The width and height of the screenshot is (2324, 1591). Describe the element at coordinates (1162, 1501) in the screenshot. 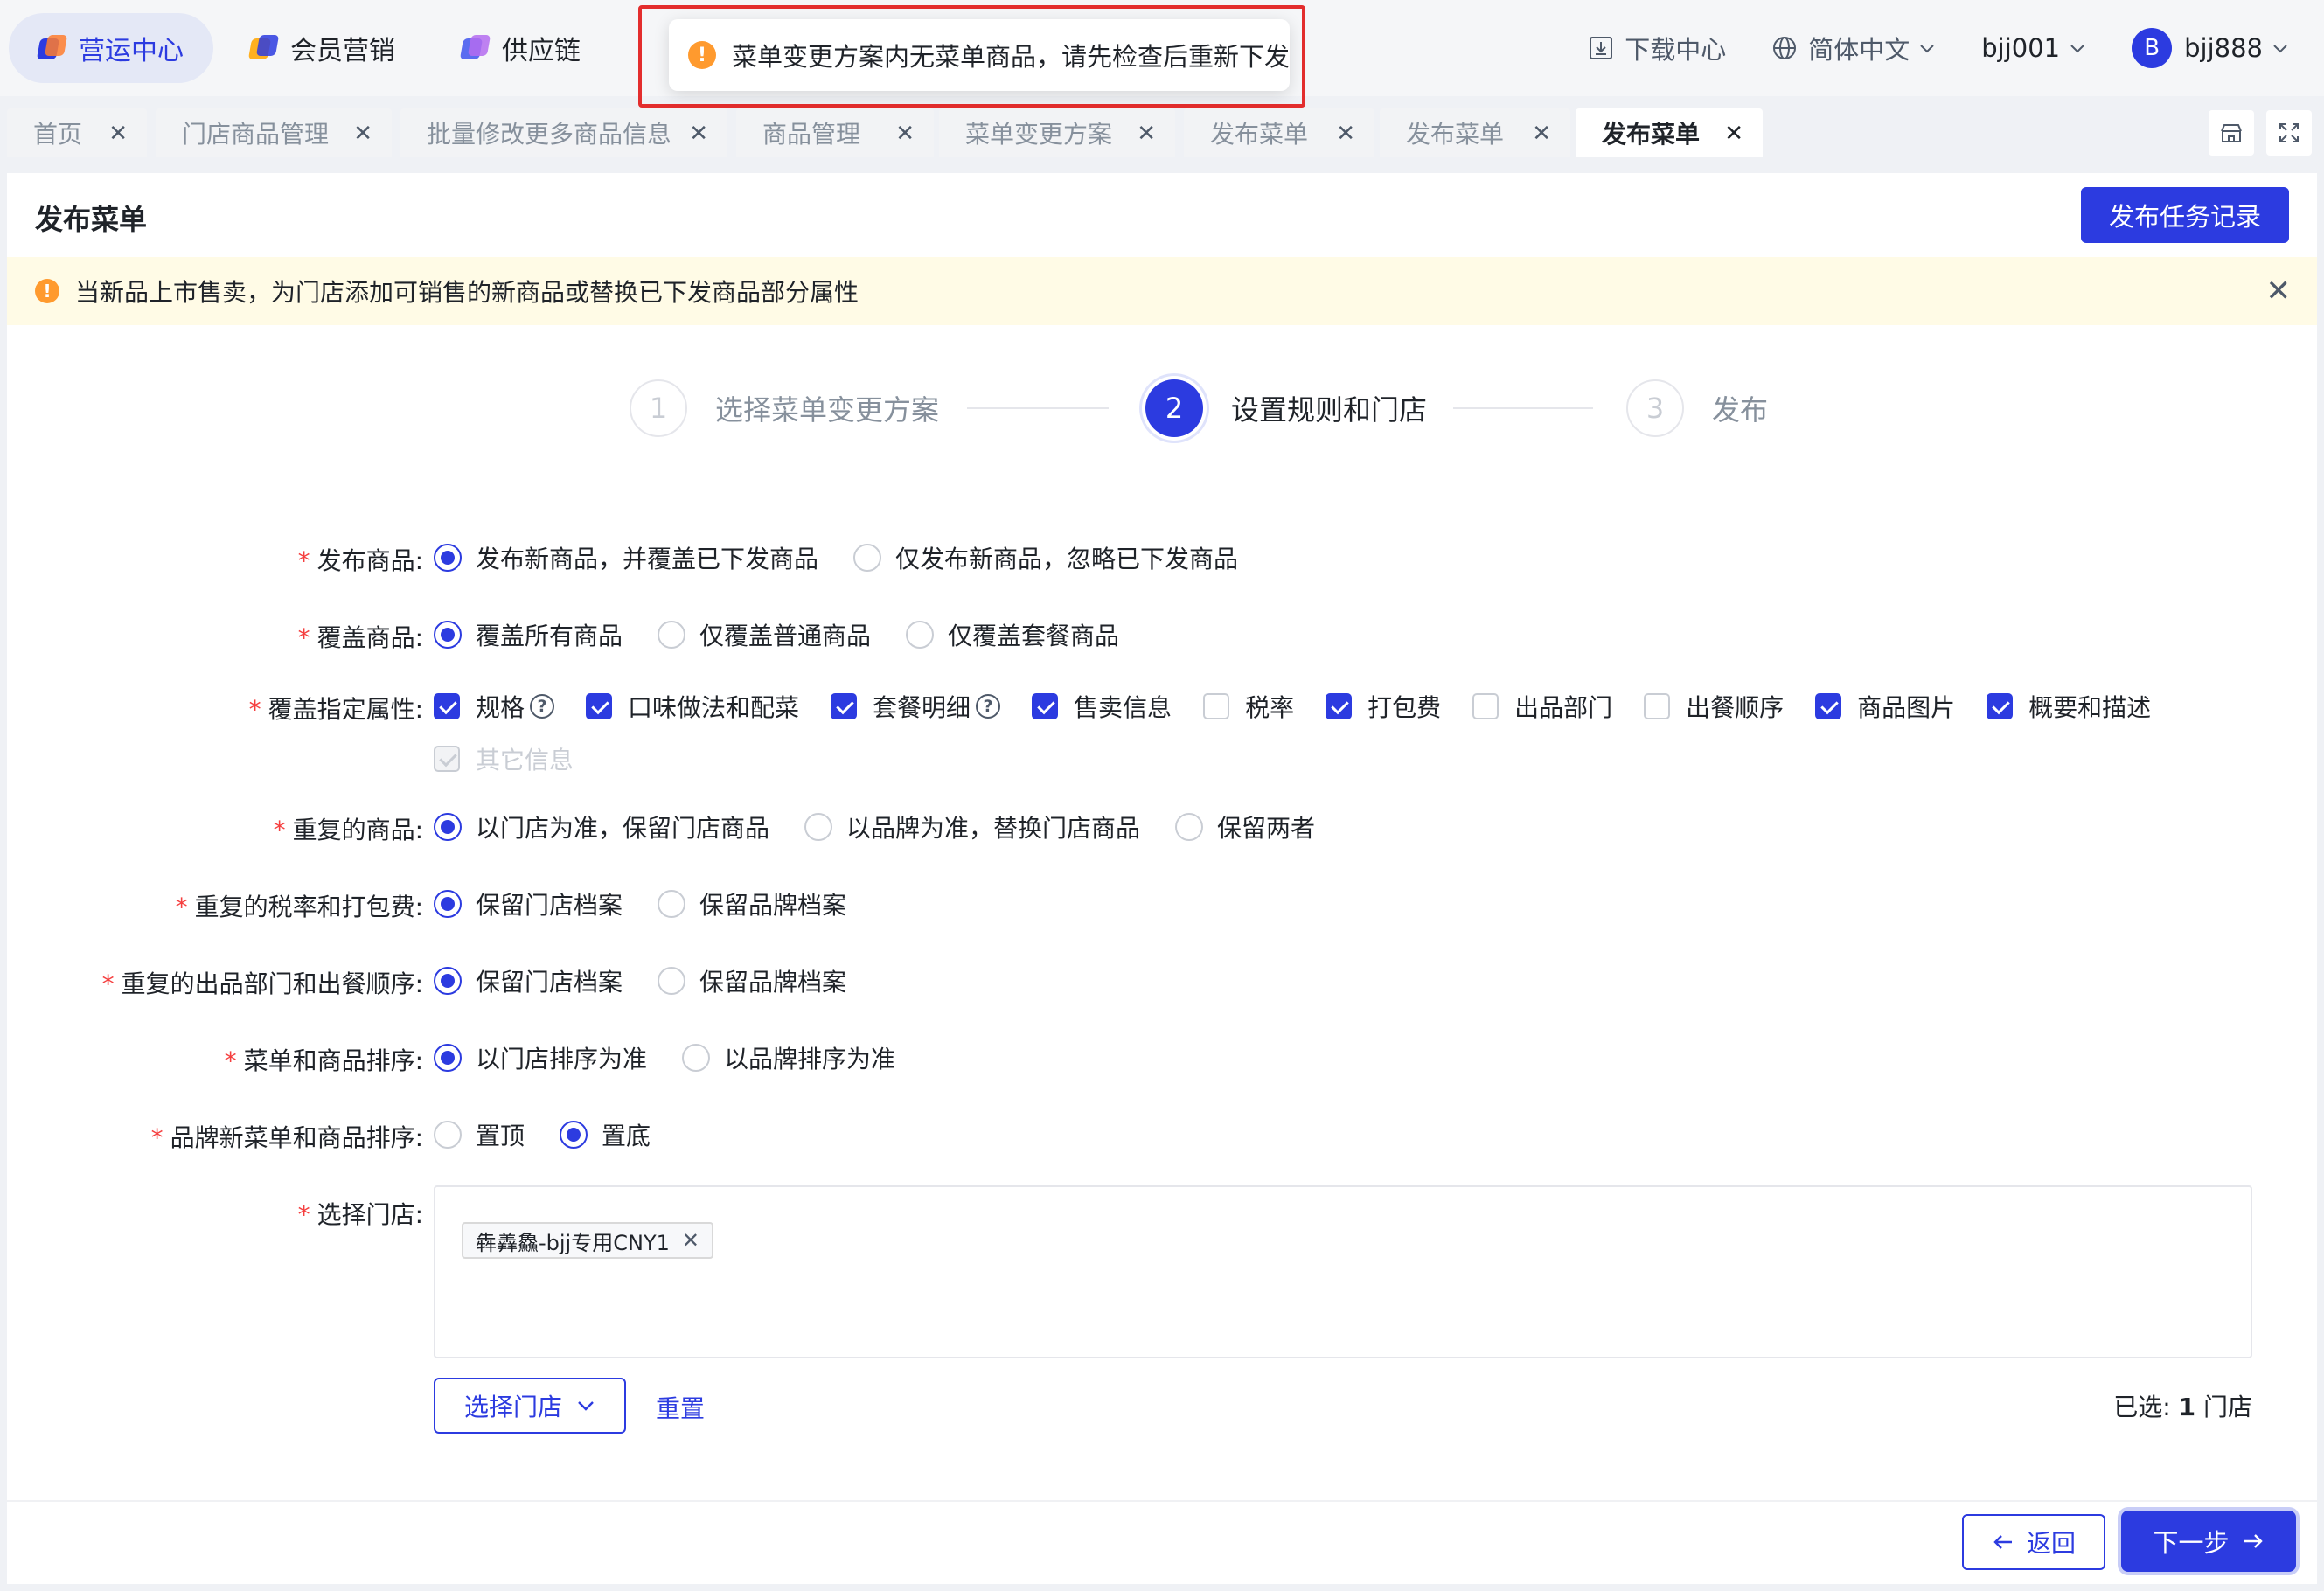

I see `footer-divider` at that location.